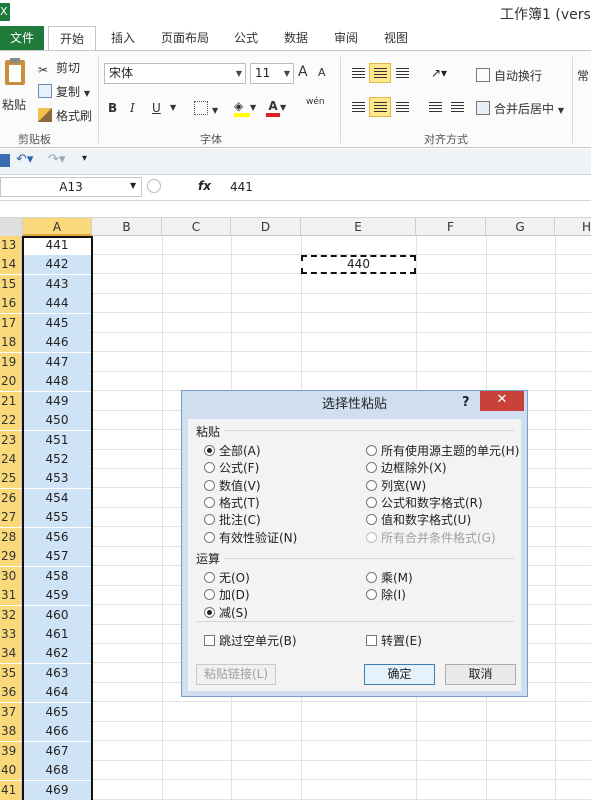 Image resolution: width=591 pixels, height=800 pixels. What do you see at coordinates (226, 612) in the screenshot?
I see `operation-option-radio: 减(S)` at bounding box center [226, 612].